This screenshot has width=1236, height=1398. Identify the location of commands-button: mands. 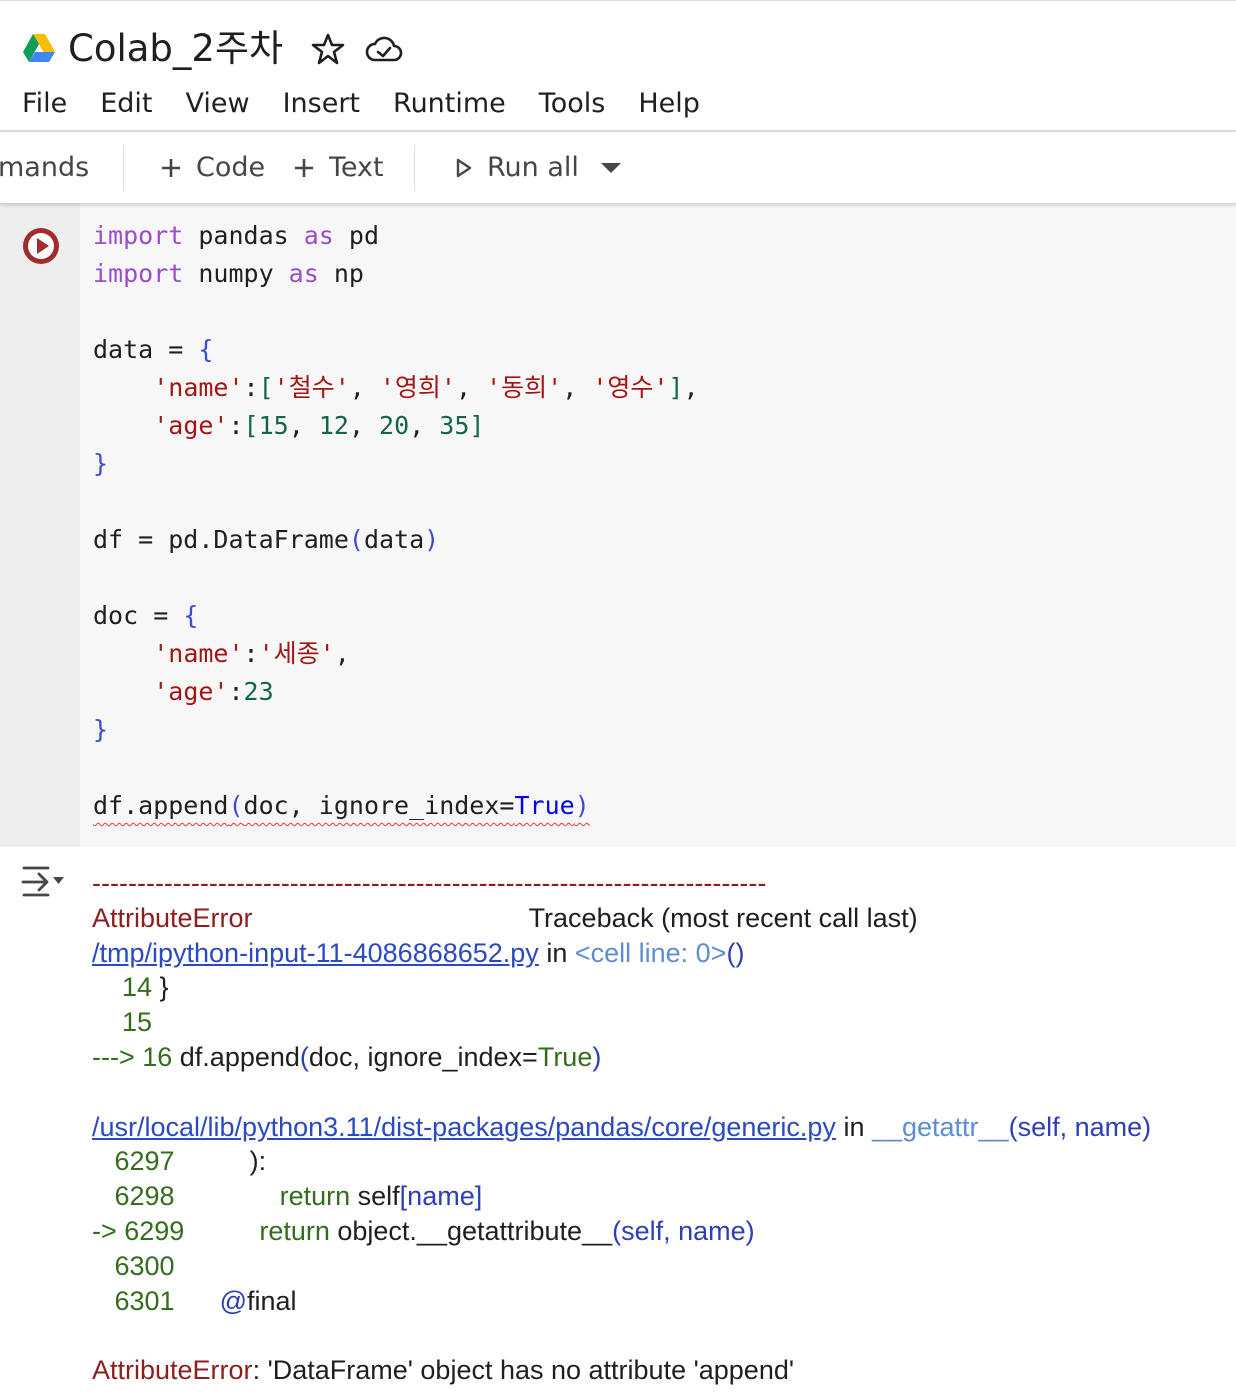
(44, 168).